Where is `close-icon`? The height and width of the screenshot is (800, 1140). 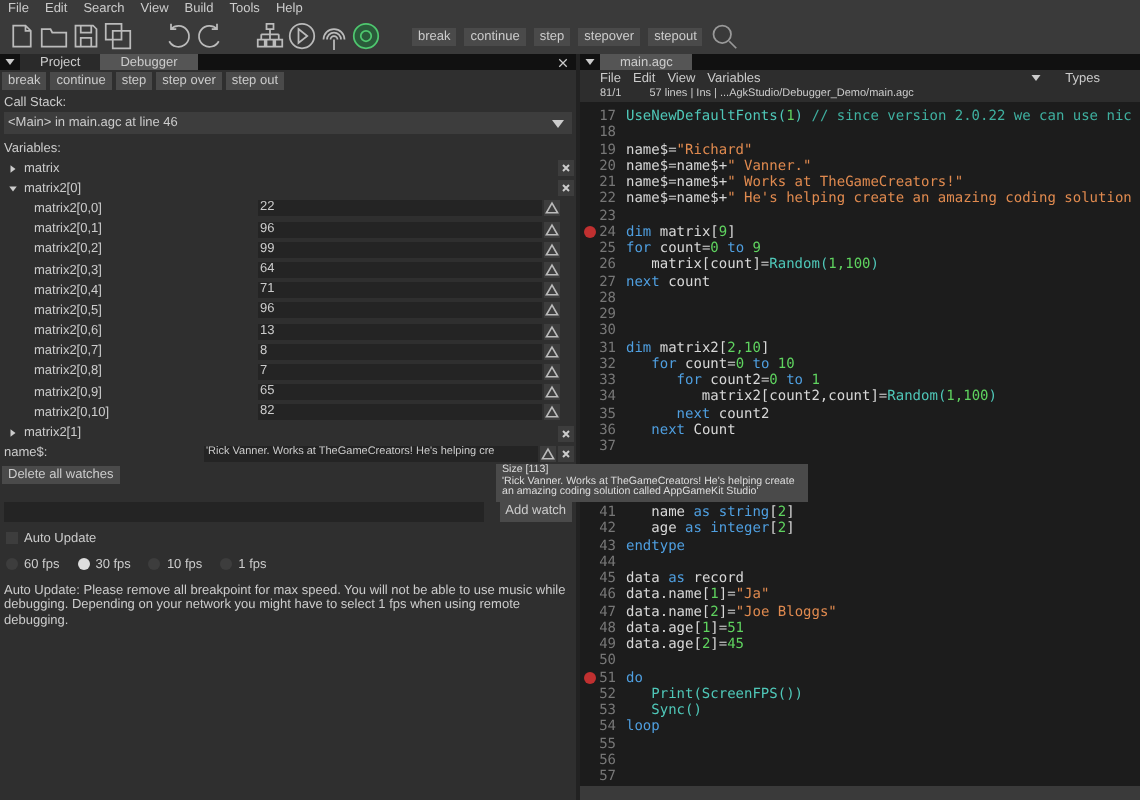 close-icon is located at coordinates (563, 62).